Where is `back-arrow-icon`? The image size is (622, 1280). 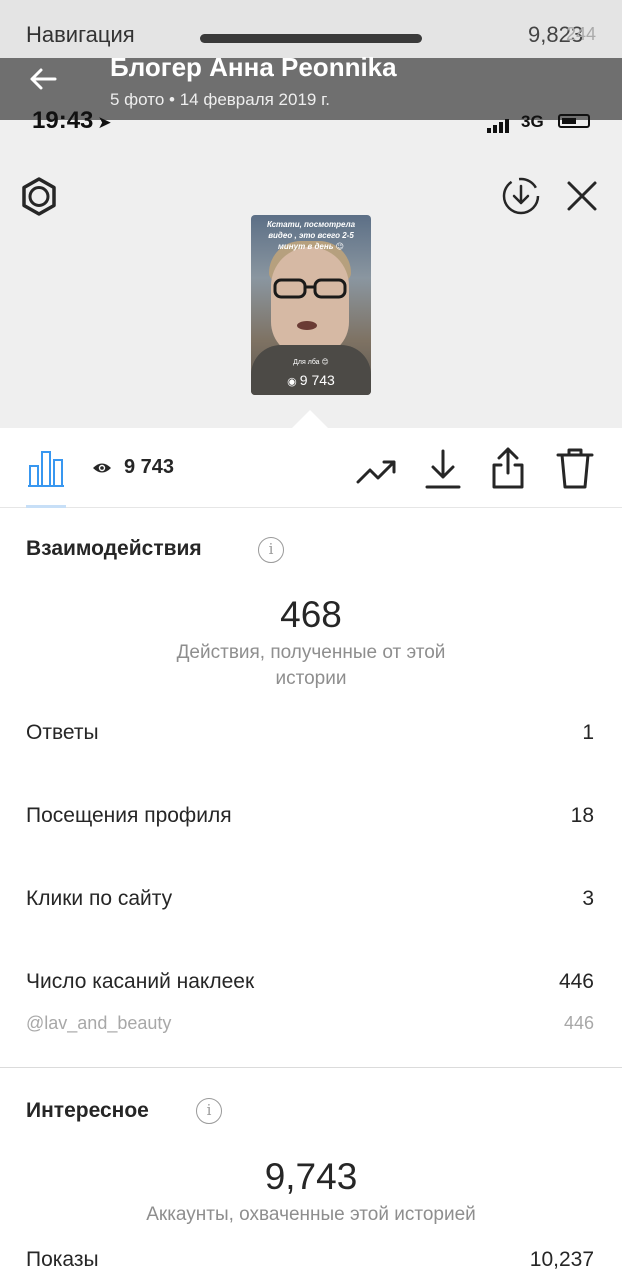
back-arrow-icon is located at coordinates (43, 79).